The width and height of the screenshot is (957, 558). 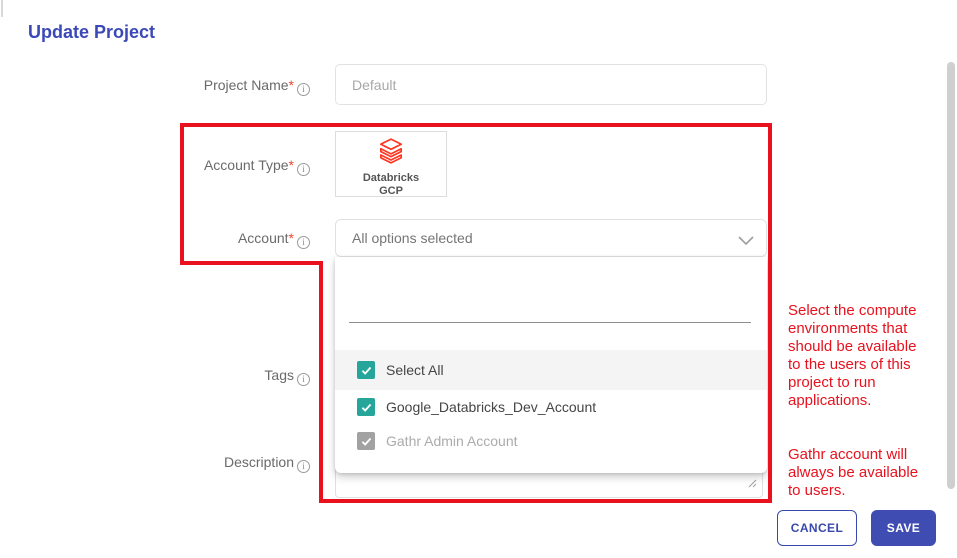 I want to click on dropdown-option-google-databricks-dev-account: Google_Databricks_Dev_Account, so click(x=551, y=407).